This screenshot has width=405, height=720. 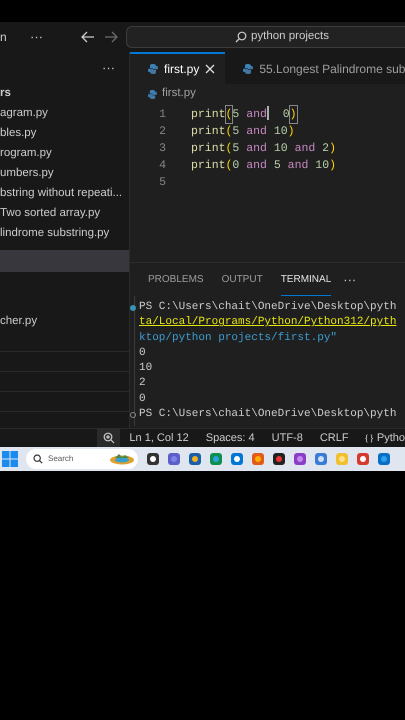 What do you see at coordinates (18, 133) in the screenshot?
I see `file-item: bles.py` at bounding box center [18, 133].